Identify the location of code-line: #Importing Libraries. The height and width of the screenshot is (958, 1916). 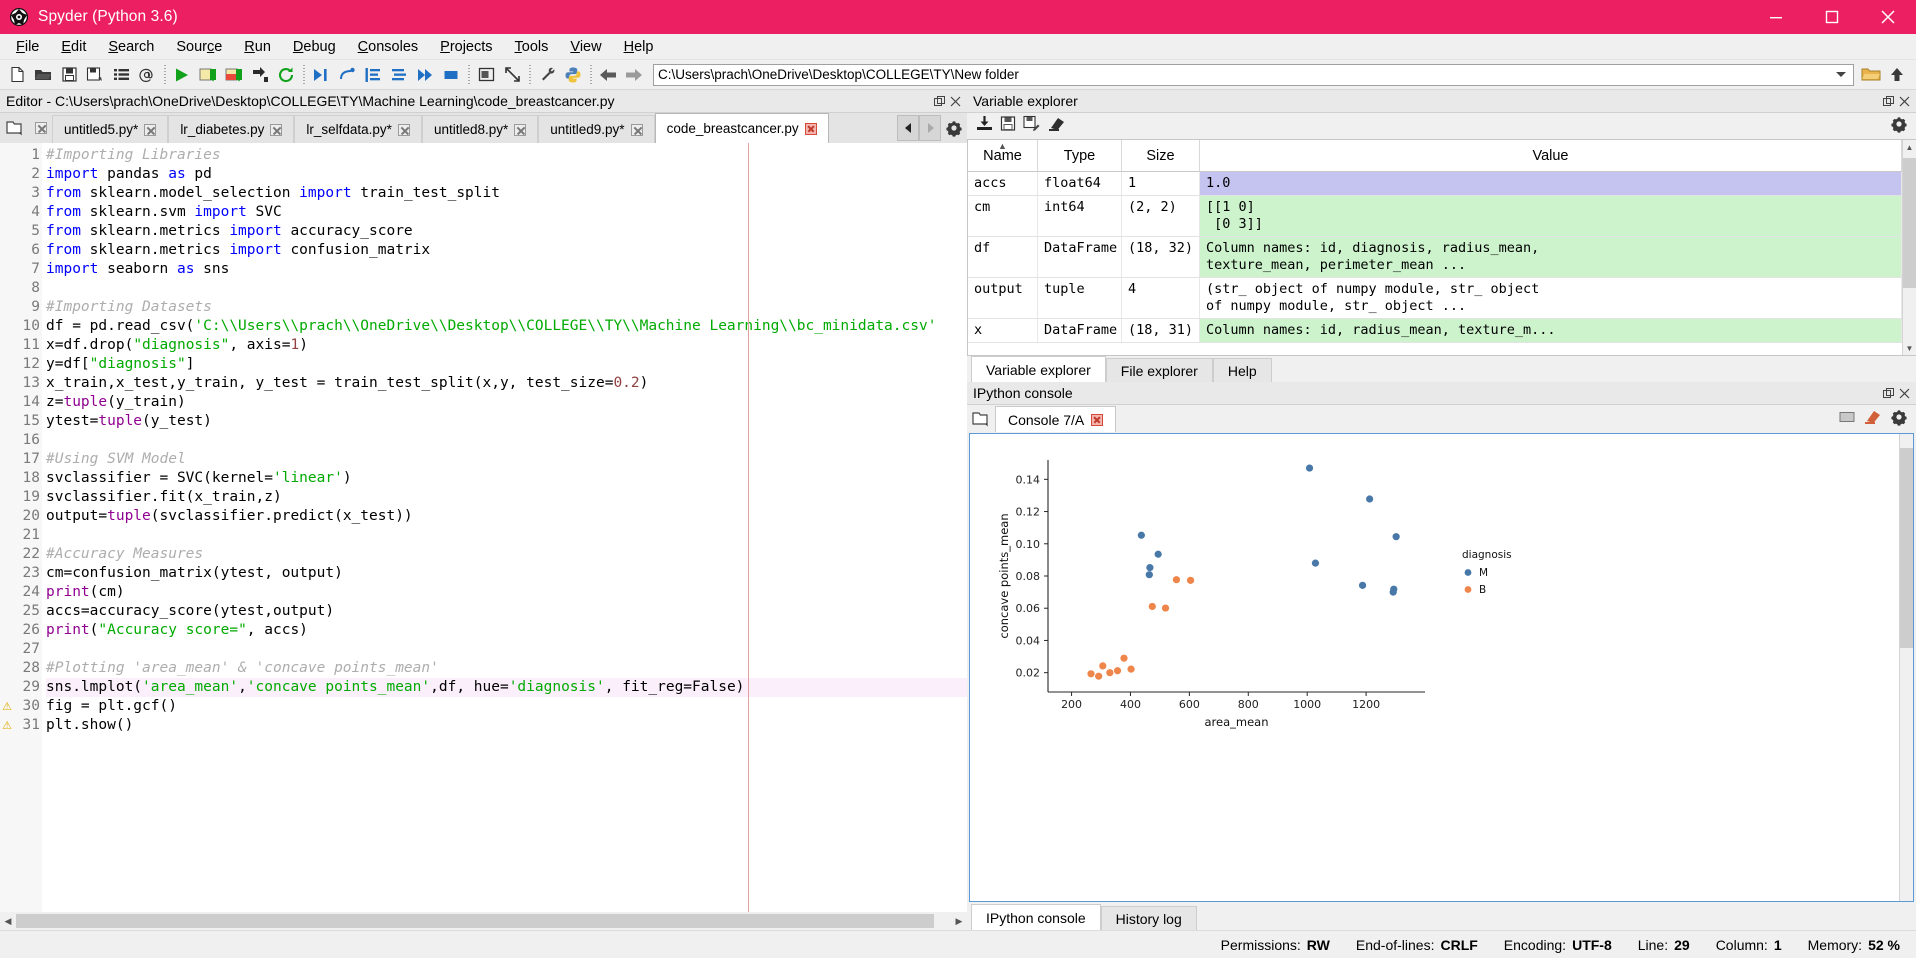
(506, 155).